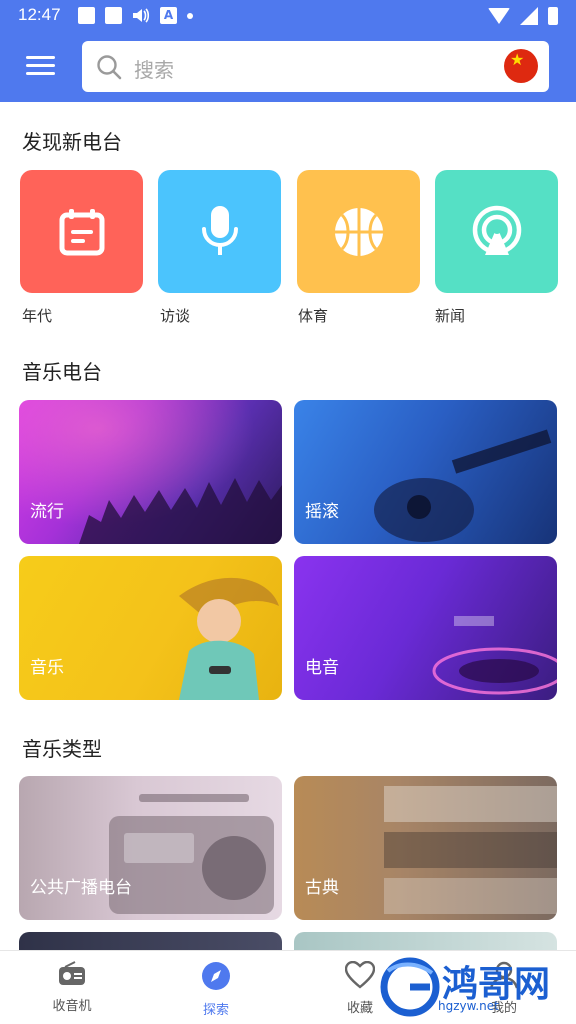  Describe the element at coordinates (113, 15) in the screenshot. I see `square-notification-icon` at that location.